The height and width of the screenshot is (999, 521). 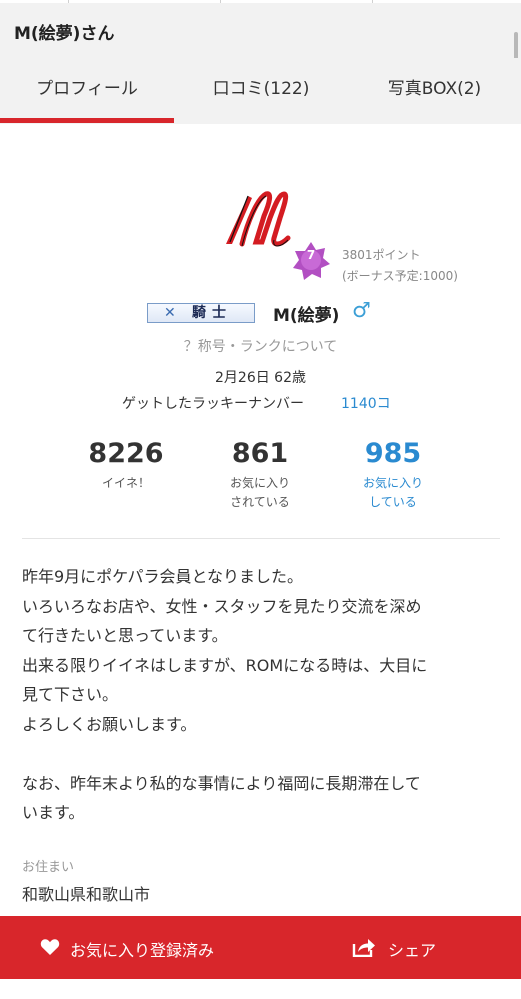 I want to click on tab-bar: プロフィール 口コミ(122) 写真BOX(2), so click(x=260, y=91).